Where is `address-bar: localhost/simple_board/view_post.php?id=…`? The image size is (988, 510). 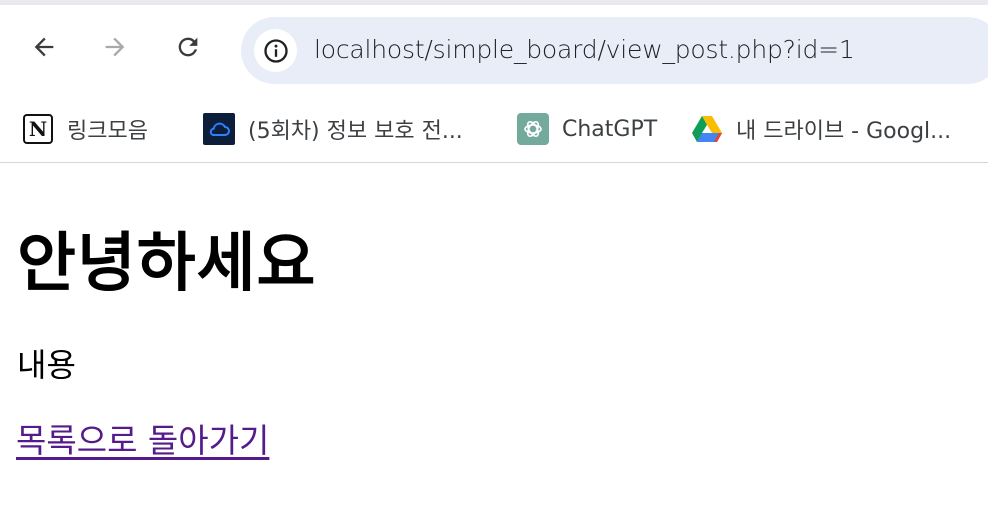
address-bar: localhost/simple_board/view_post.php?id=… is located at coordinates (614, 50).